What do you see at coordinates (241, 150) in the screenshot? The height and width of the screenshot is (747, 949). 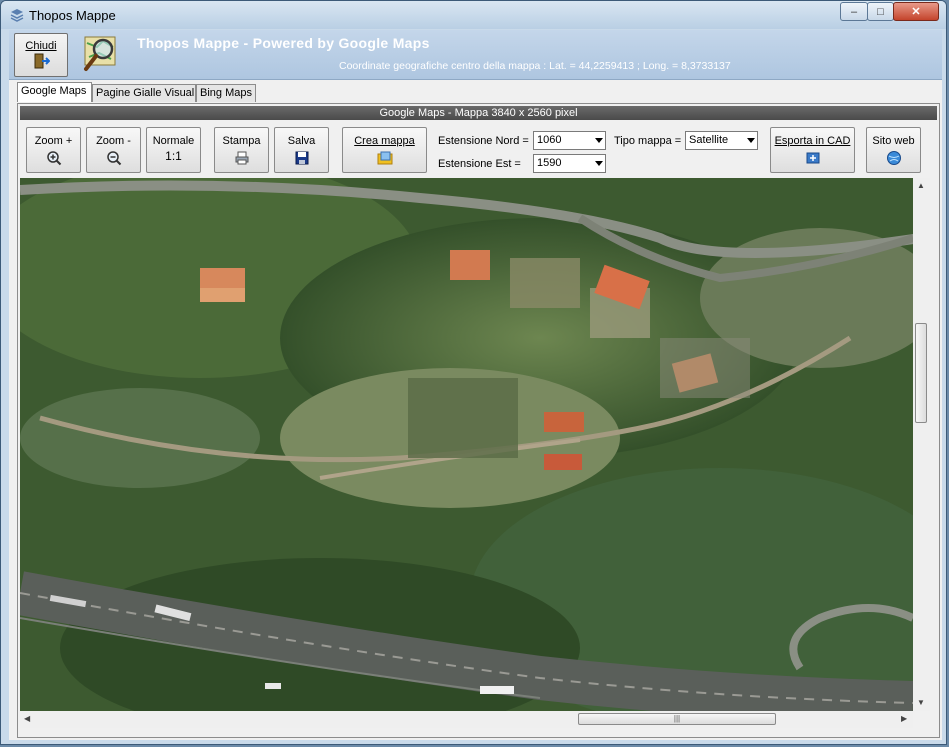 I see `print-button: Stampa` at bounding box center [241, 150].